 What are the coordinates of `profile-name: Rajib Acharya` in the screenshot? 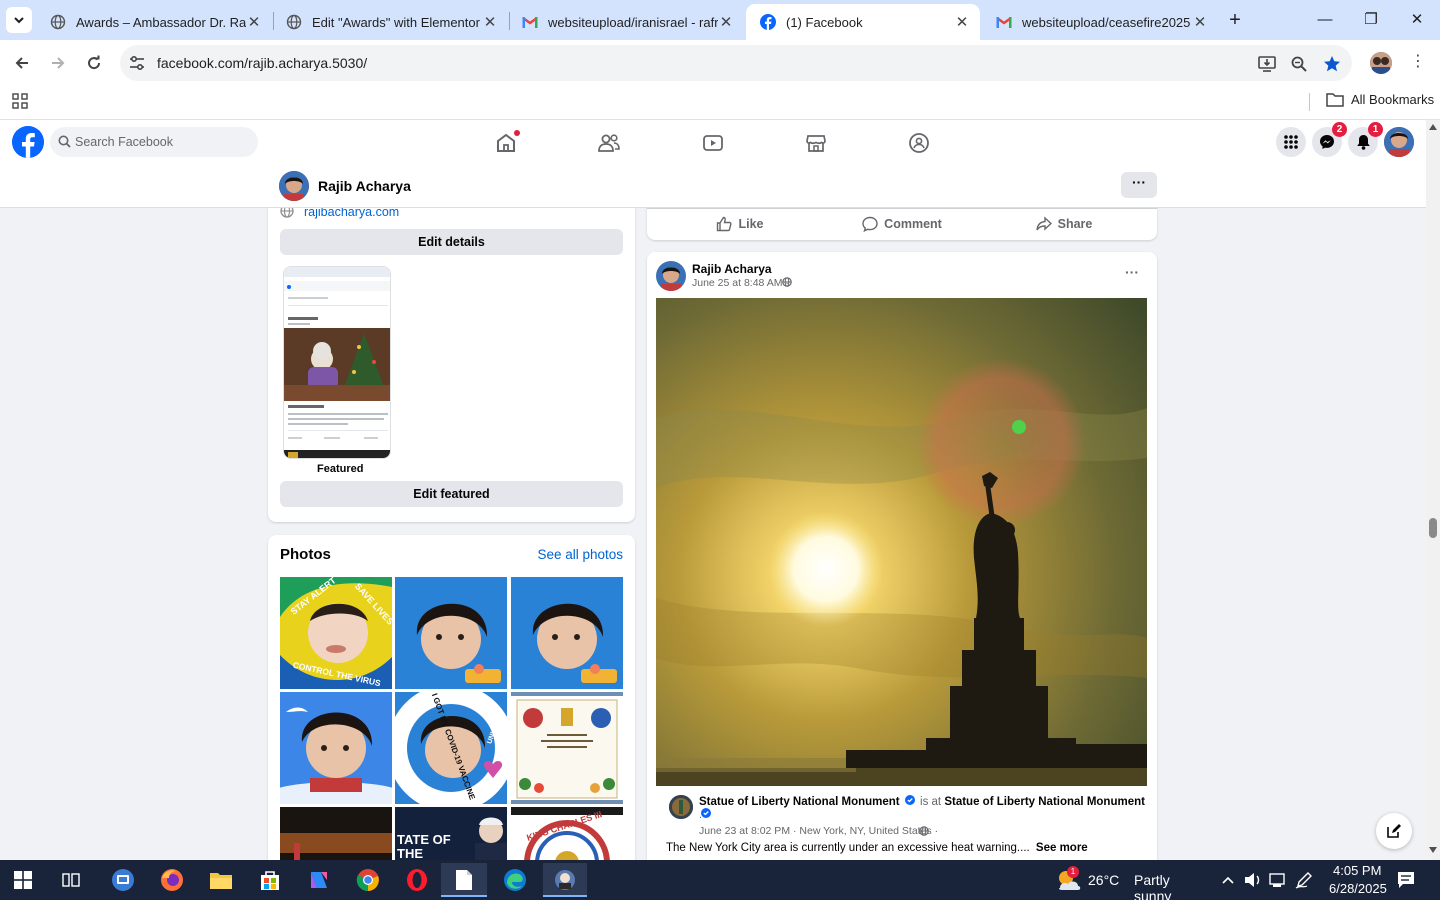 It's located at (364, 186).